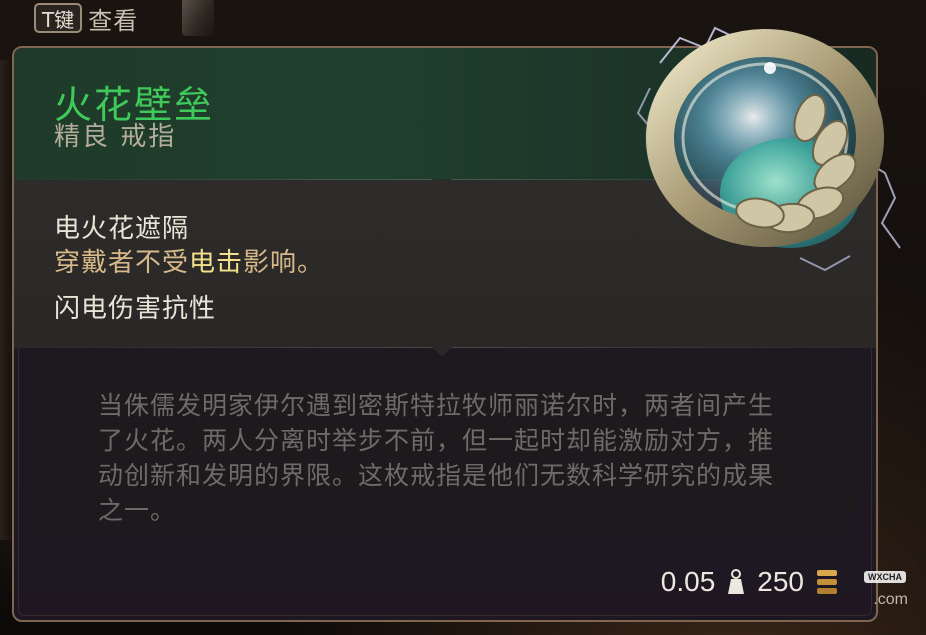 The height and width of the screenshot is (635, 926). I want to click on key-badge: T键, so click(58, 18).